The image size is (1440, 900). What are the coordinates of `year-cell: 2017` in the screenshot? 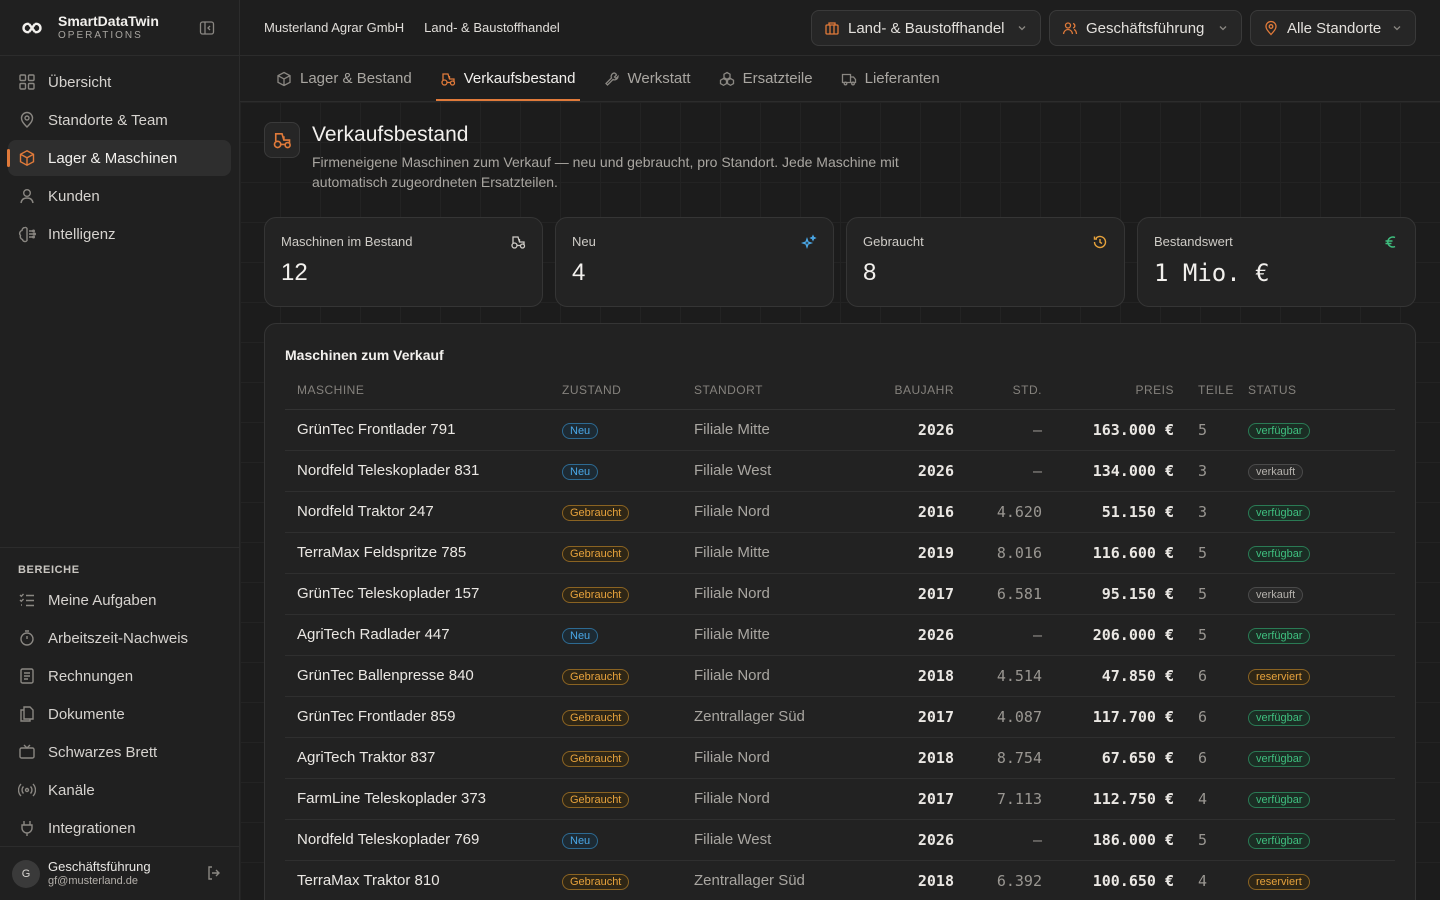 It's located at (905, 717).